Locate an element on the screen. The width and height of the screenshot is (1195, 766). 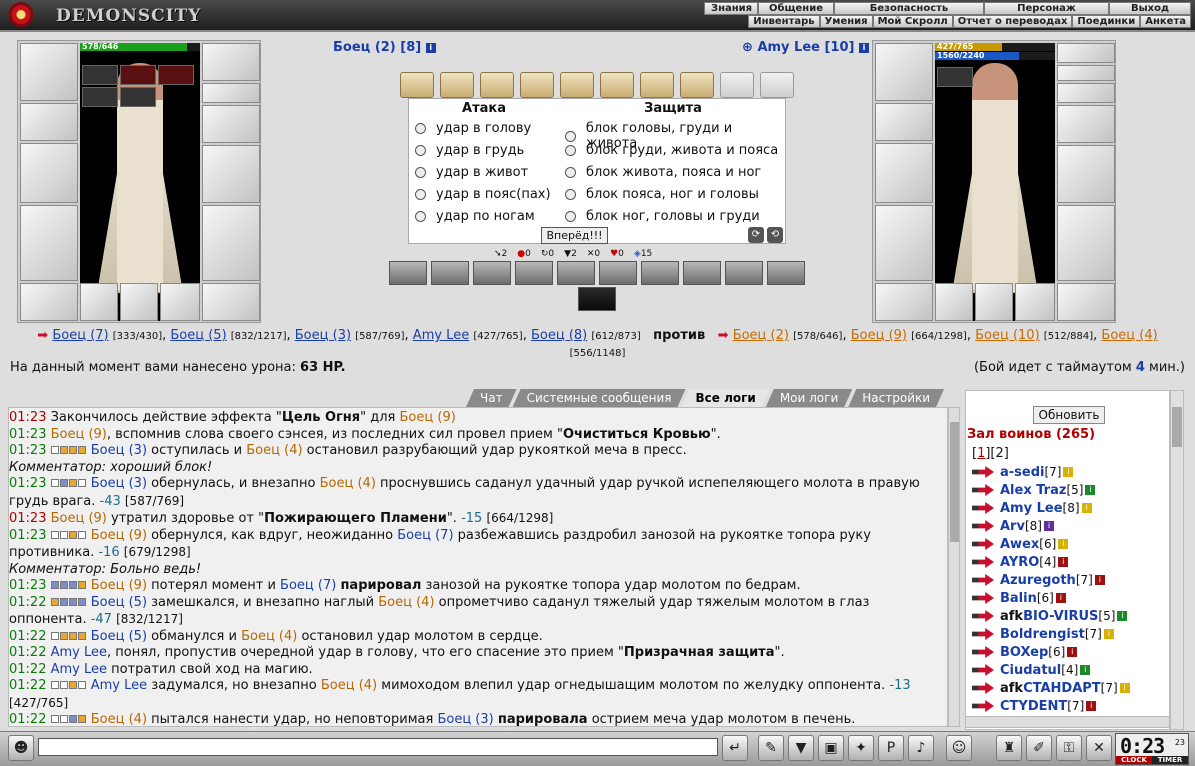
player-name: Ciudatul is located at coordinates (1030, 670).